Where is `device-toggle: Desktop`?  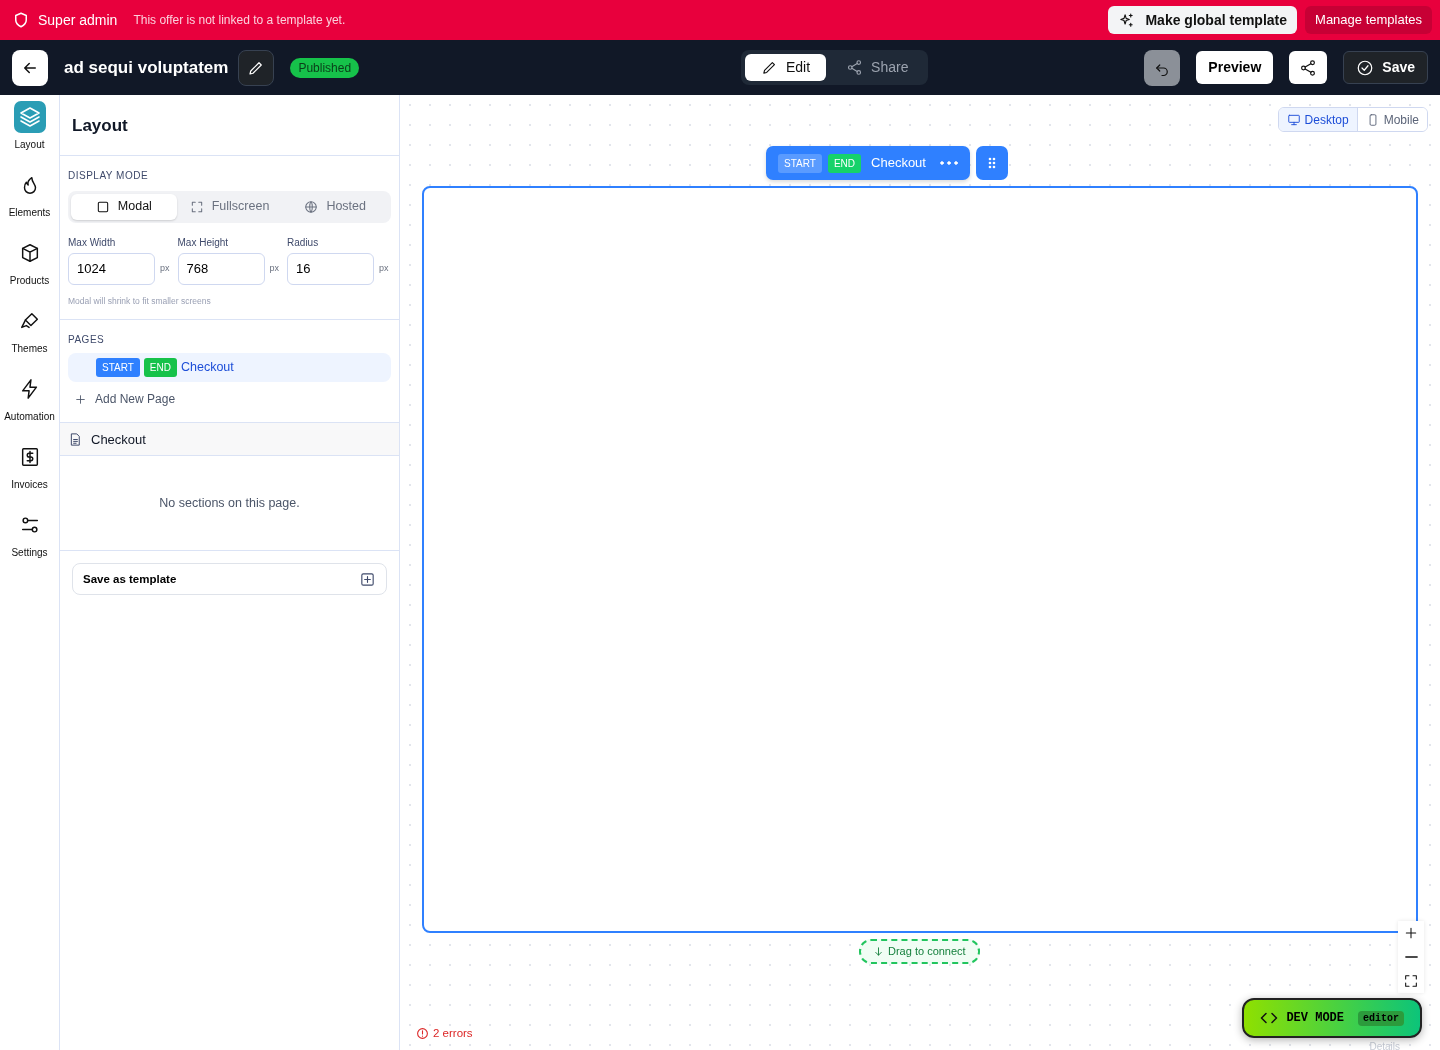
device-toggle: Desktop is located at coordinates (1317, 119).